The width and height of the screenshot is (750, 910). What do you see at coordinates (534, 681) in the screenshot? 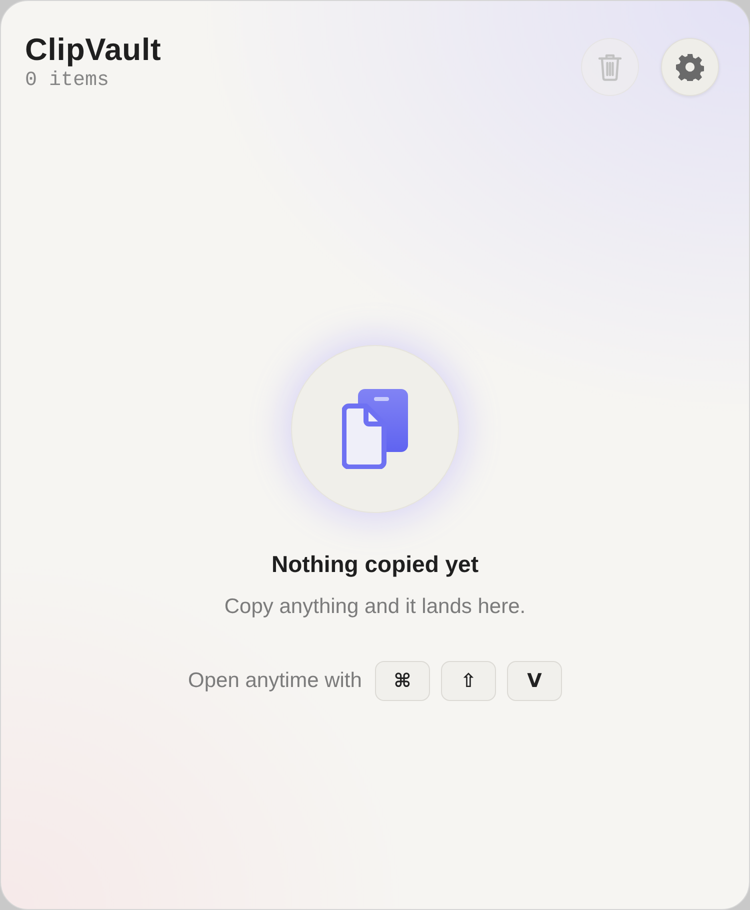
I see `key-cap: V` at bounding box center [534, 681].